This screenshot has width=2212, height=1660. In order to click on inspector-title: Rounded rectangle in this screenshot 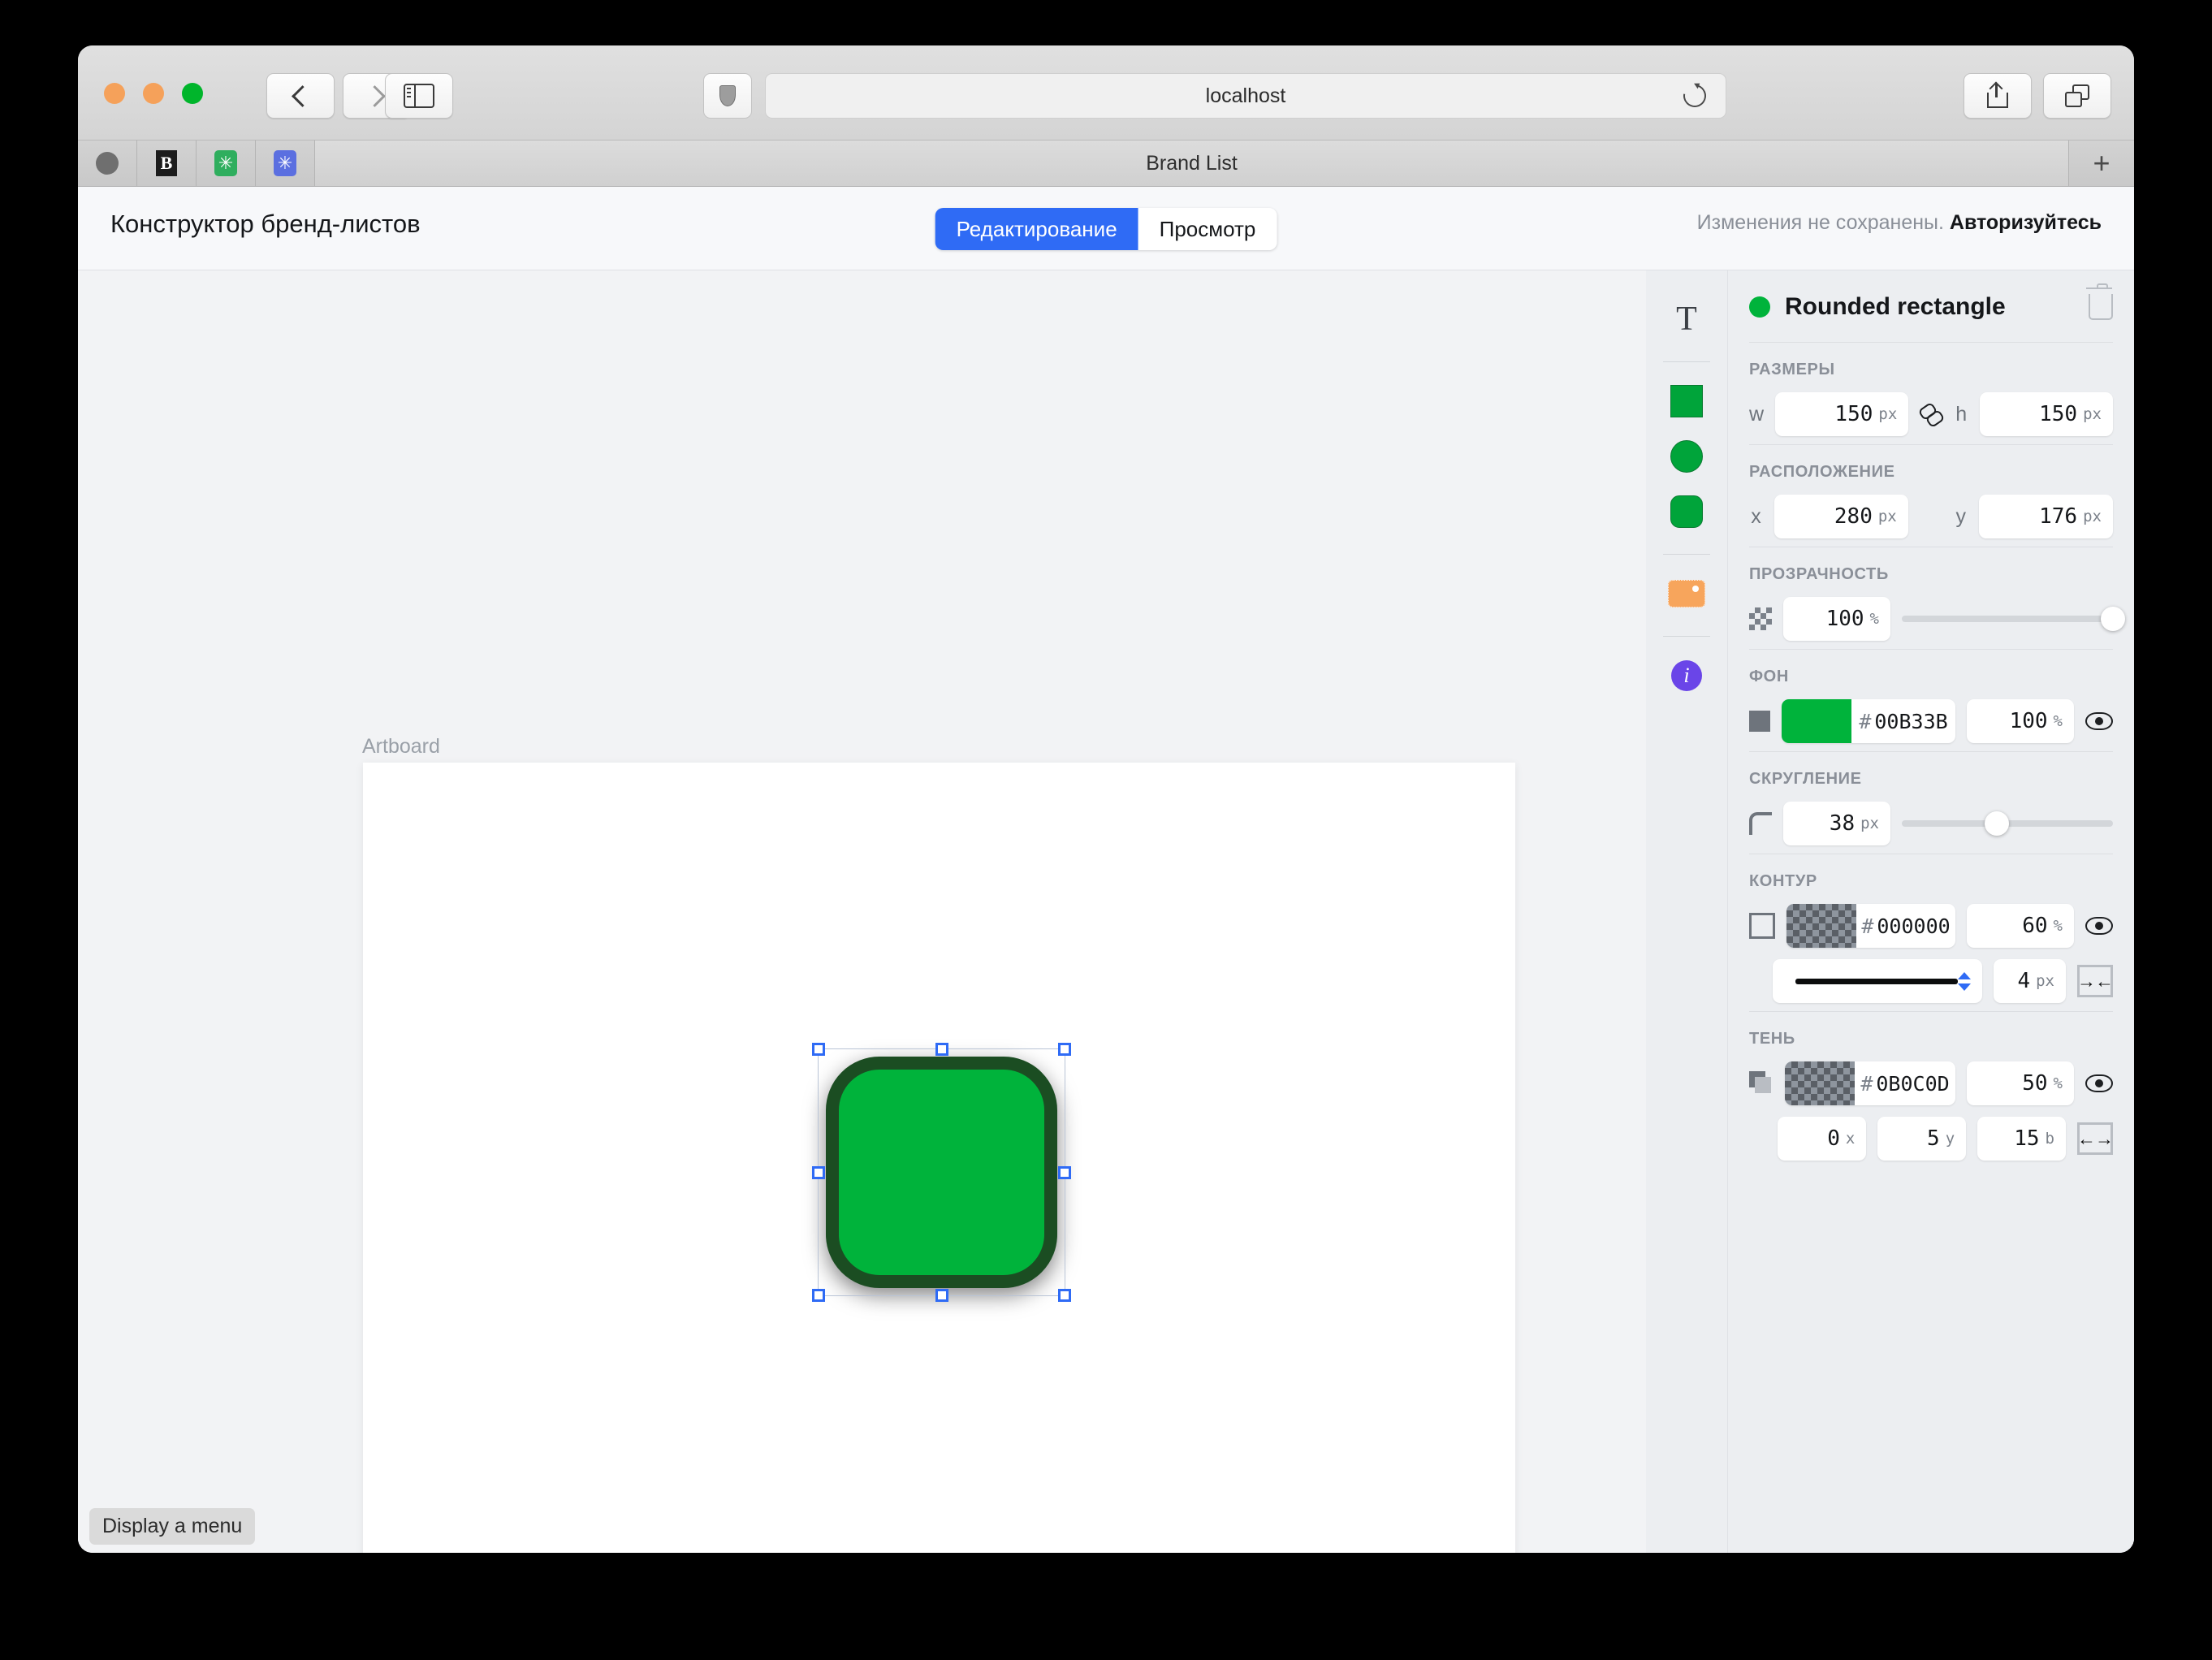, I will do `click(1895, 306)`.